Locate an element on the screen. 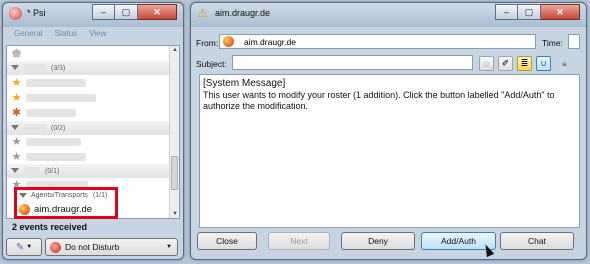  close-button: Close is located at coordinates (227, 241).